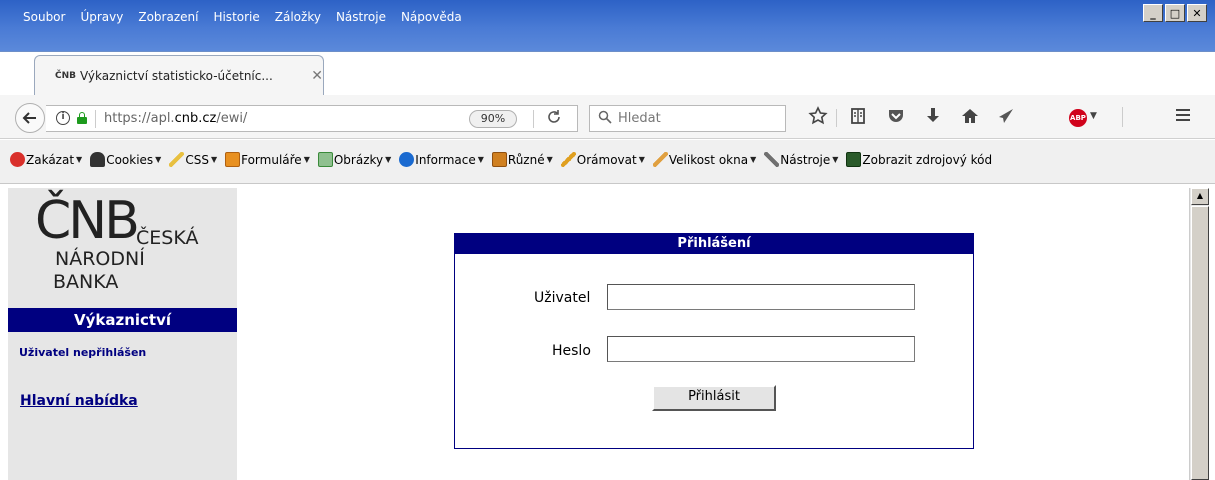  I want to click on username-label: Uživatel, so click(562, 298).